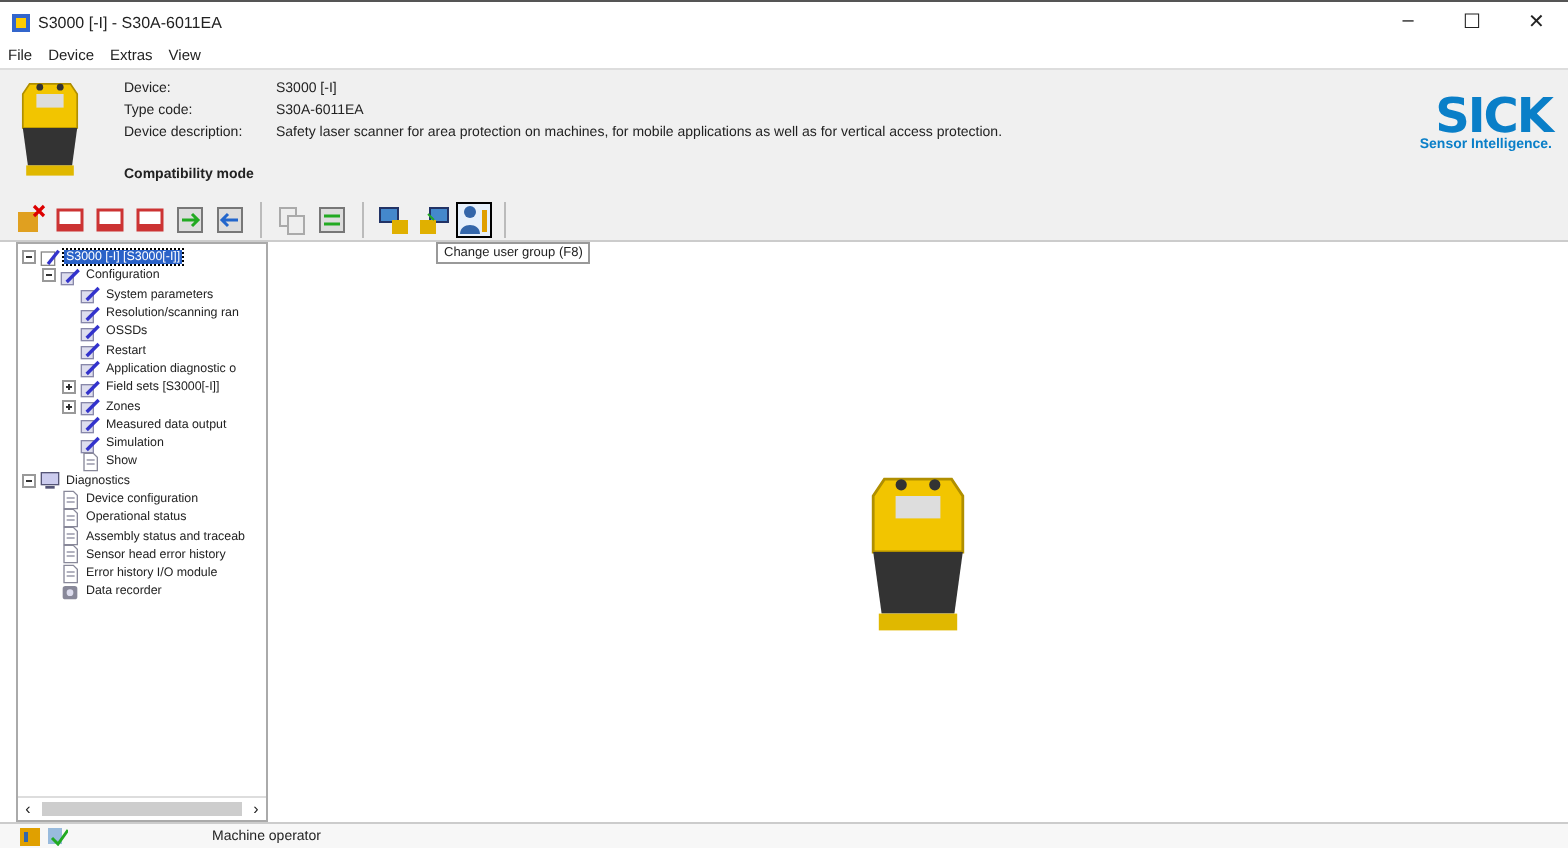  What do you see at coordinates (142, 808) in the screenshot?
I see `horizontal-scrollbar: ‹ ›` at bounding box center [142, 808].